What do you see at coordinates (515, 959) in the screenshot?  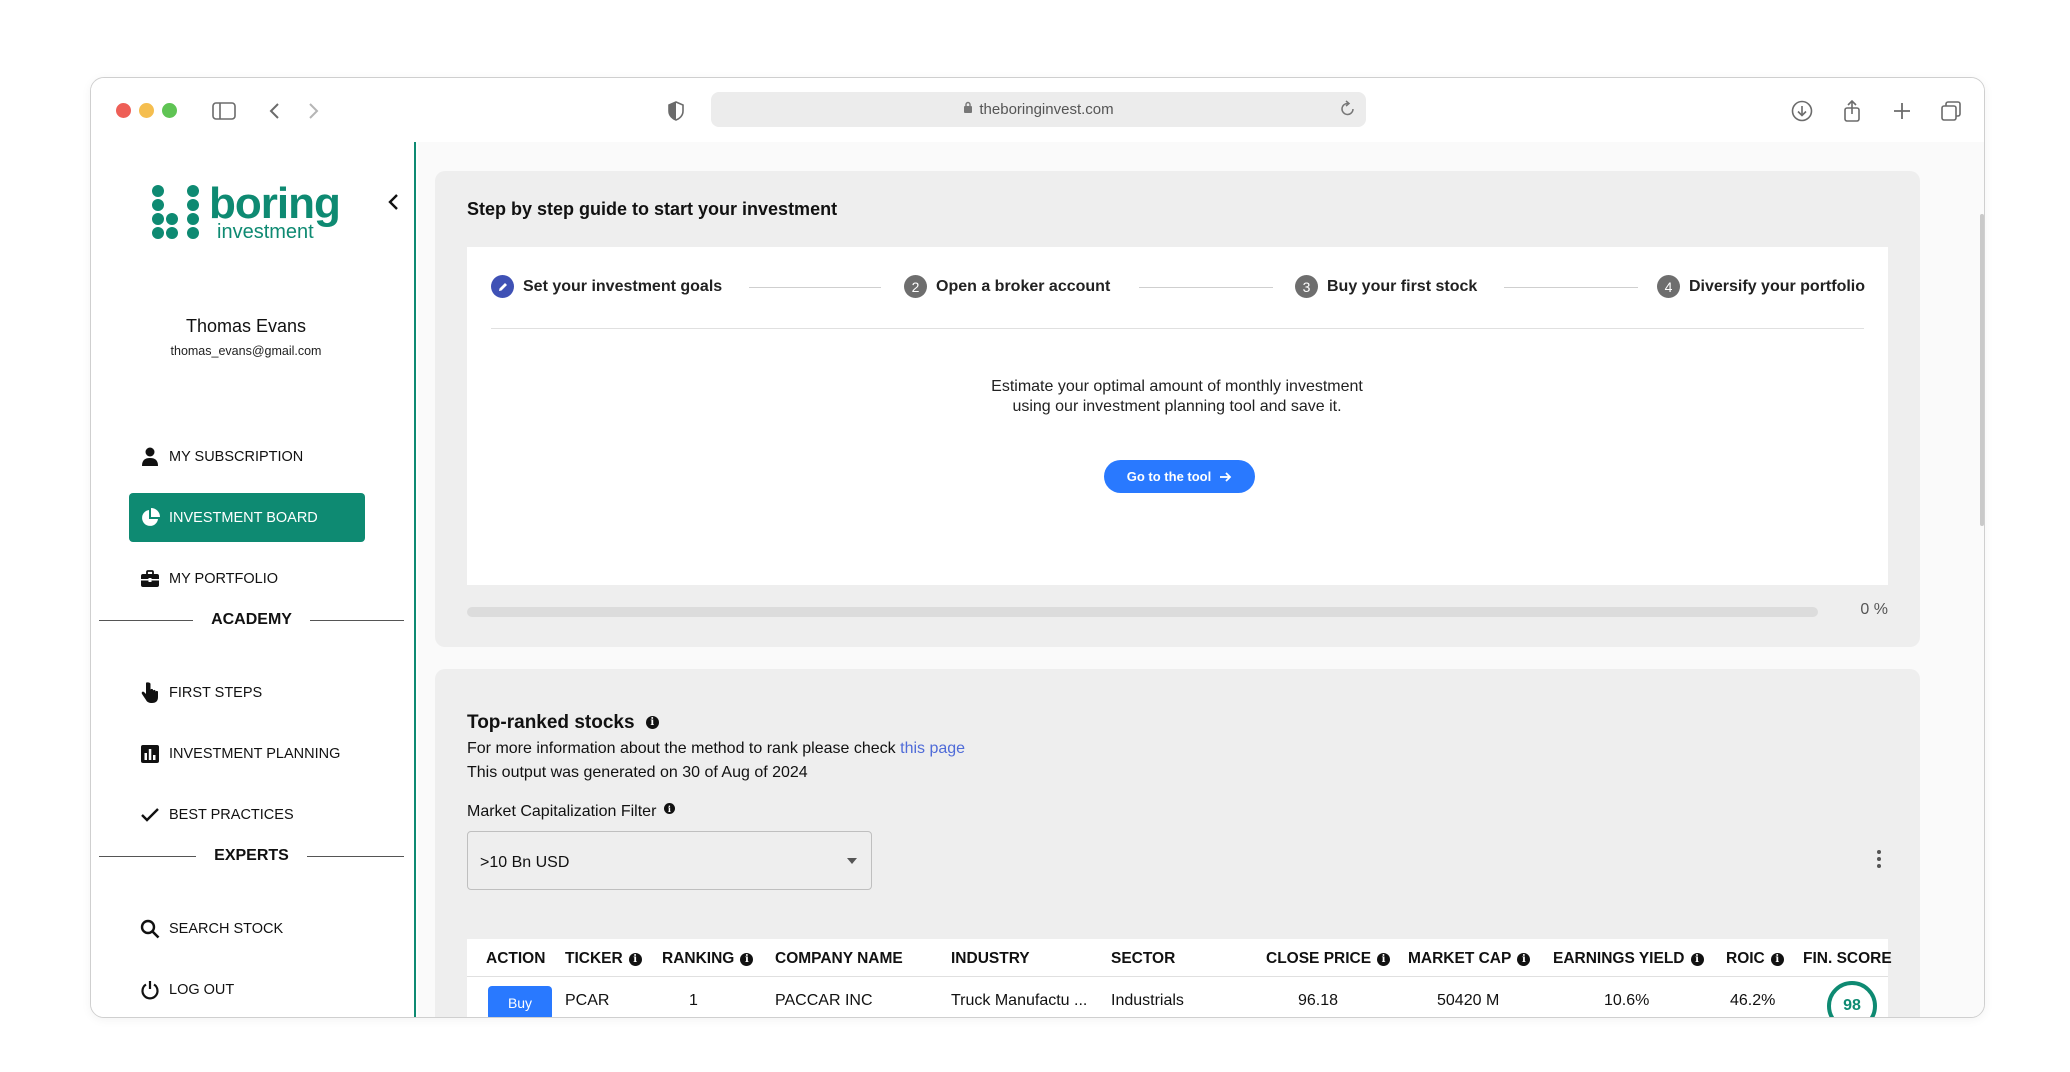 I see `col-action: ACTION` at bounding box center [515, 959].